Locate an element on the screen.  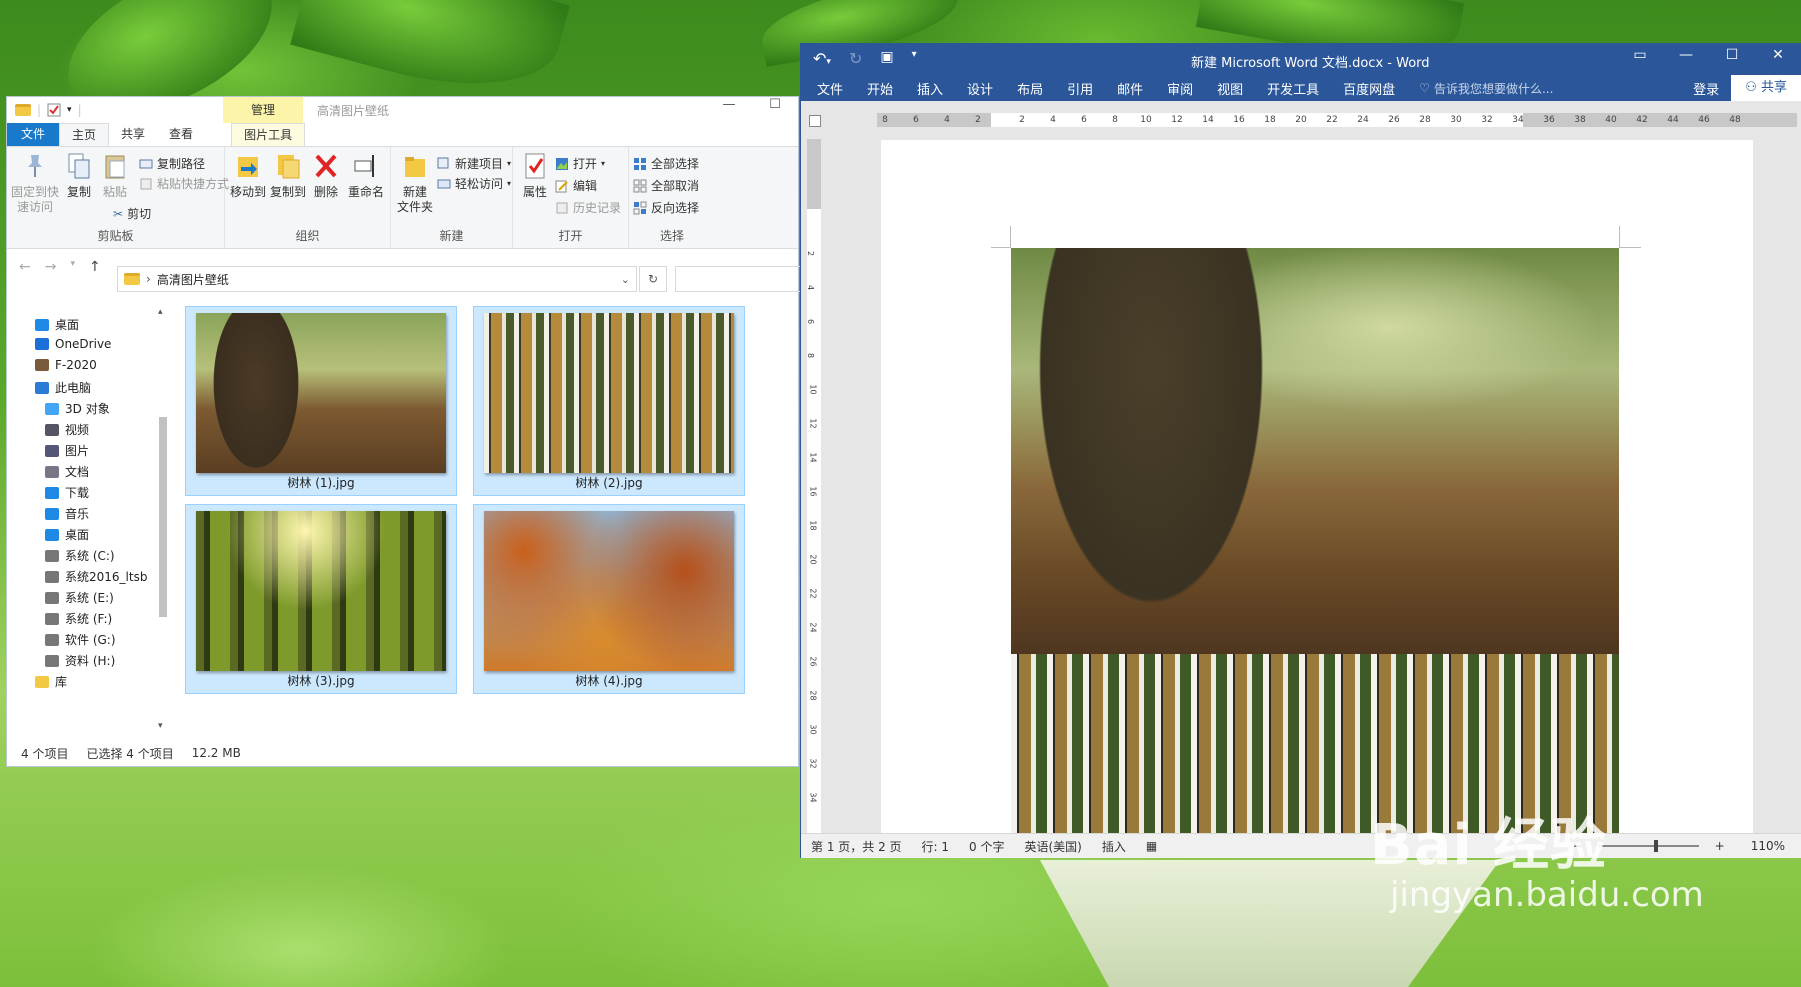
copy-path-button: 复制路径 is located at coordinates (172, 163).